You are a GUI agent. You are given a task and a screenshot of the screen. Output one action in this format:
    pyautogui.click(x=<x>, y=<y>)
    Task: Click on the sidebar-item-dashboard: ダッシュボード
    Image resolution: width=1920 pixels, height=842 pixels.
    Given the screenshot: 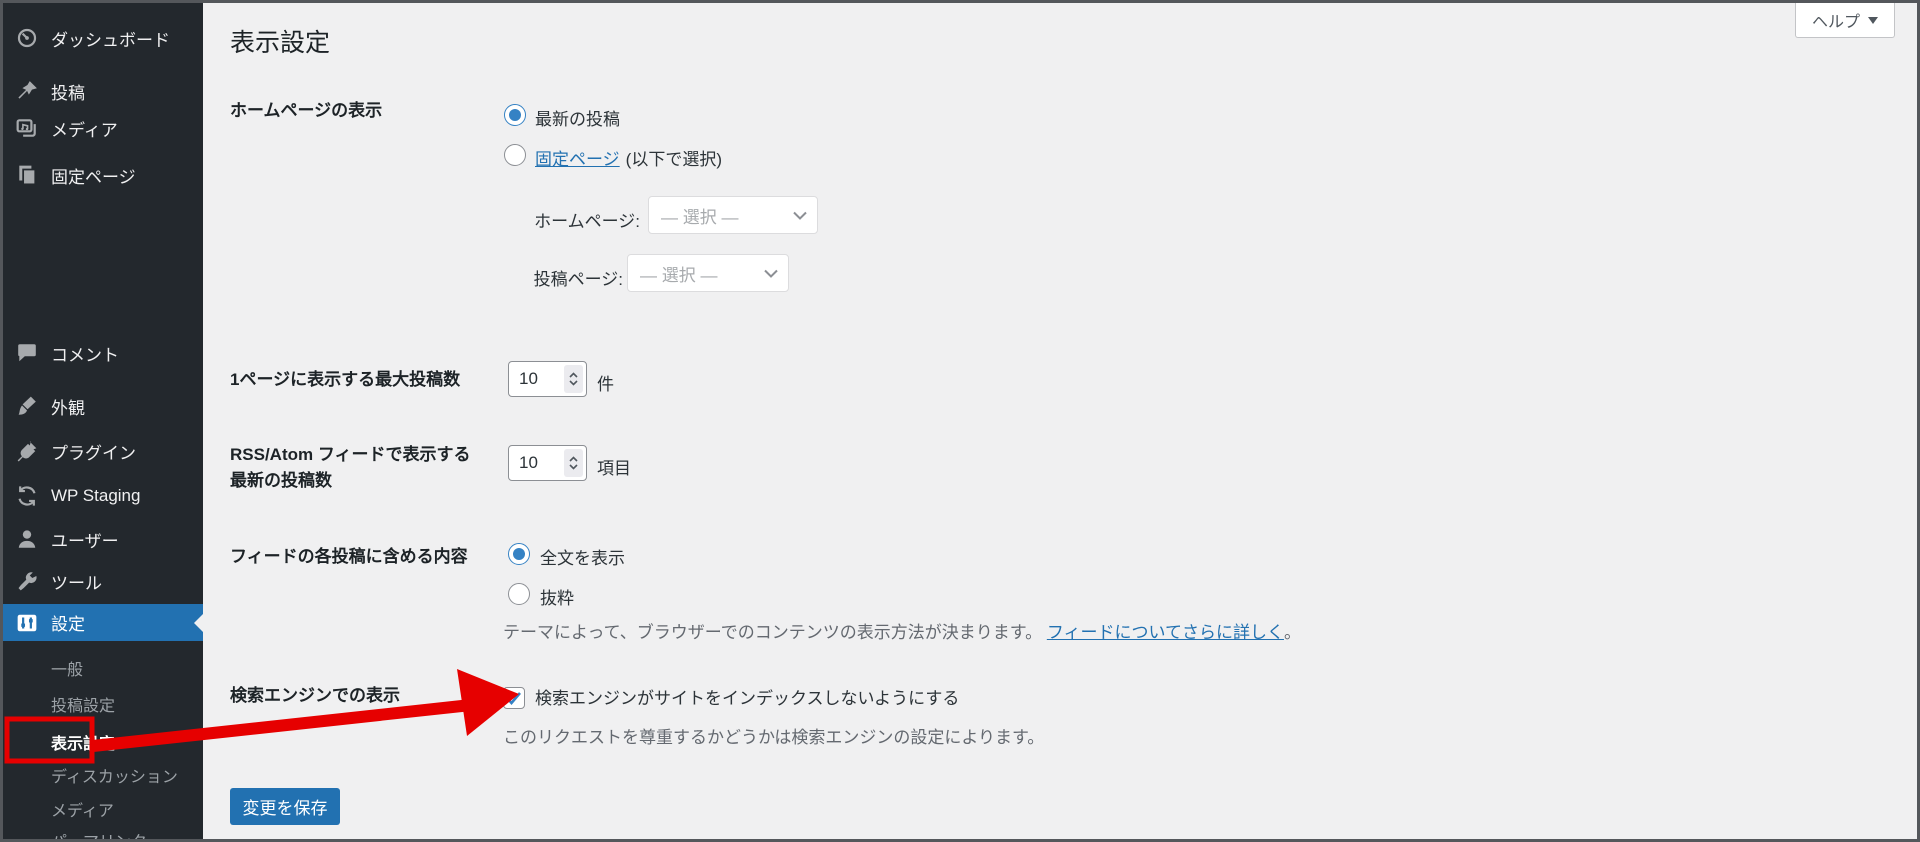 What is the action you would take?
    pyautogui.click(x=103, y=38)
    